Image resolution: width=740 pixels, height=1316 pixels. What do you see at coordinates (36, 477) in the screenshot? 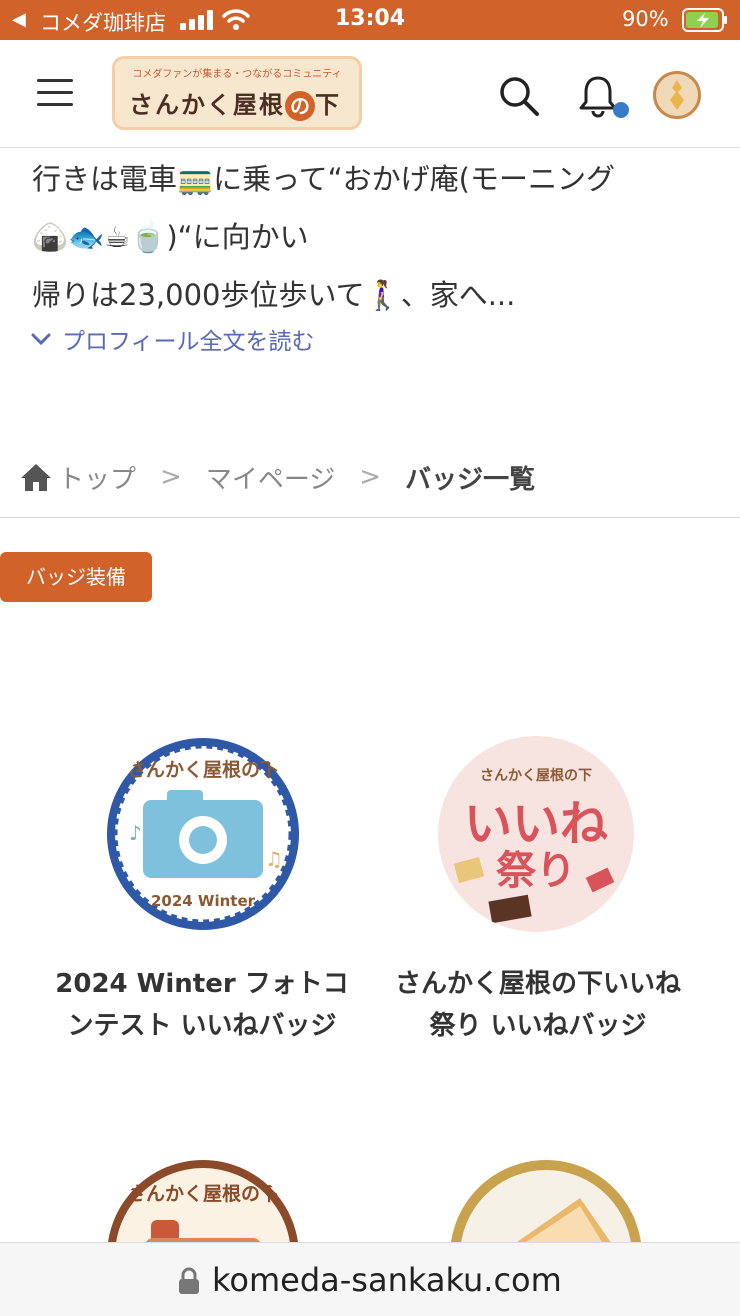
I see `home-icon` at bounding box center [36, 477].